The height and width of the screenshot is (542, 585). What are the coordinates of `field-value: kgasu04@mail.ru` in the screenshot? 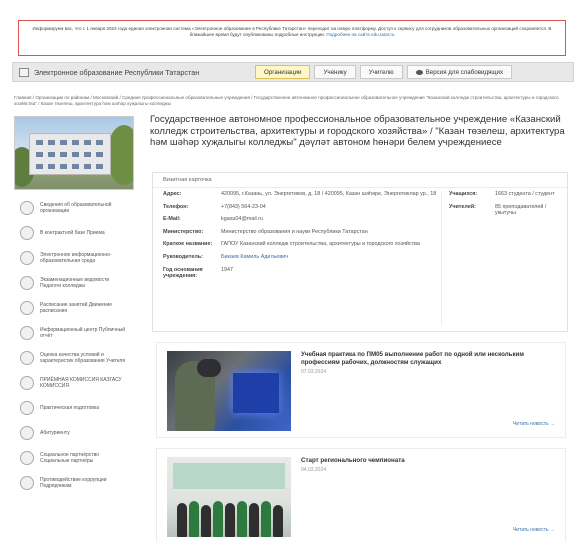 It's located at (330, 219).